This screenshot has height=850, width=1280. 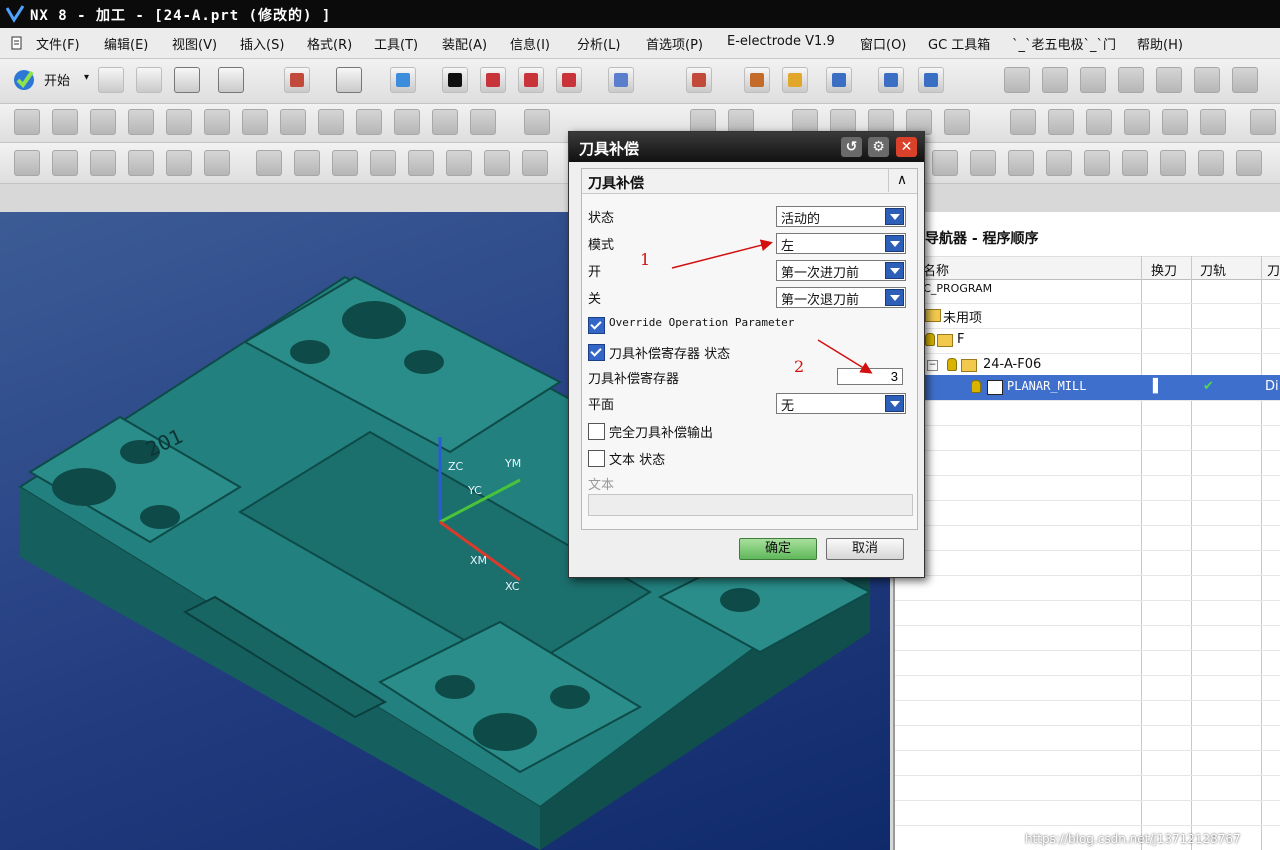 I want to click on menu-laowu-electrode: `_`老五电极`_`门, so click(x=1064, y=43).